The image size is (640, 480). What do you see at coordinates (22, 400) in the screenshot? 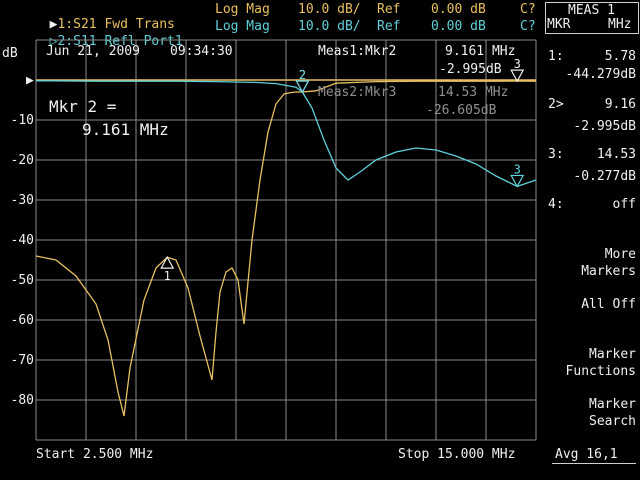
I see `y-tick-label: -80` at bounding box center [22, 400].